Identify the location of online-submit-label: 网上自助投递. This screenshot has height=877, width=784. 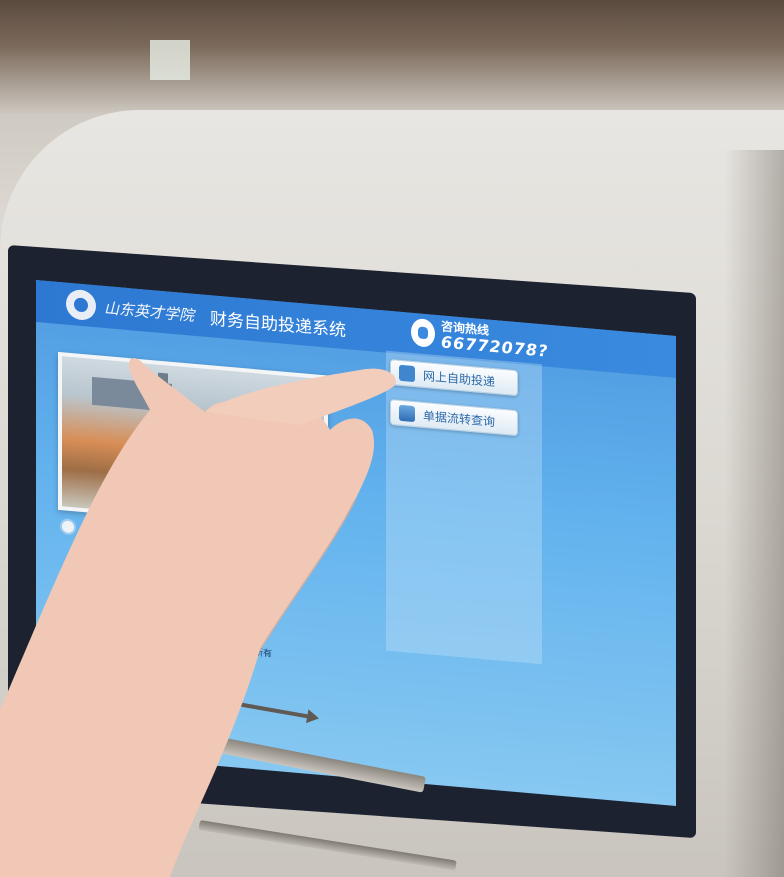
(459, 378).